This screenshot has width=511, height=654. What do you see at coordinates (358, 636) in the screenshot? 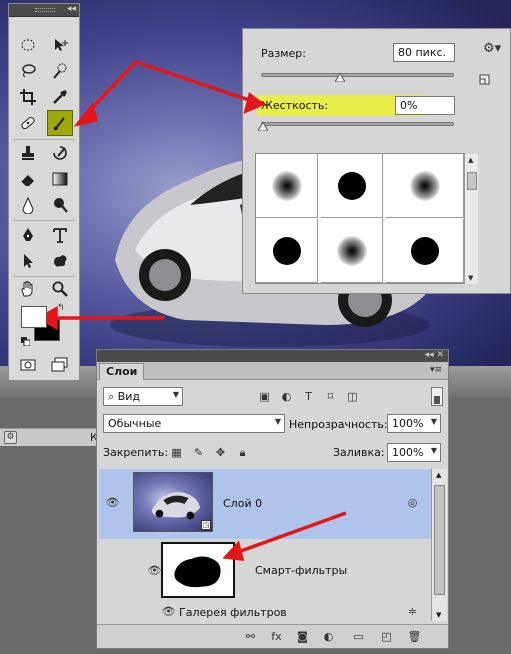
I see `new-group-icon: ▭` at bounding box center [358, 636].